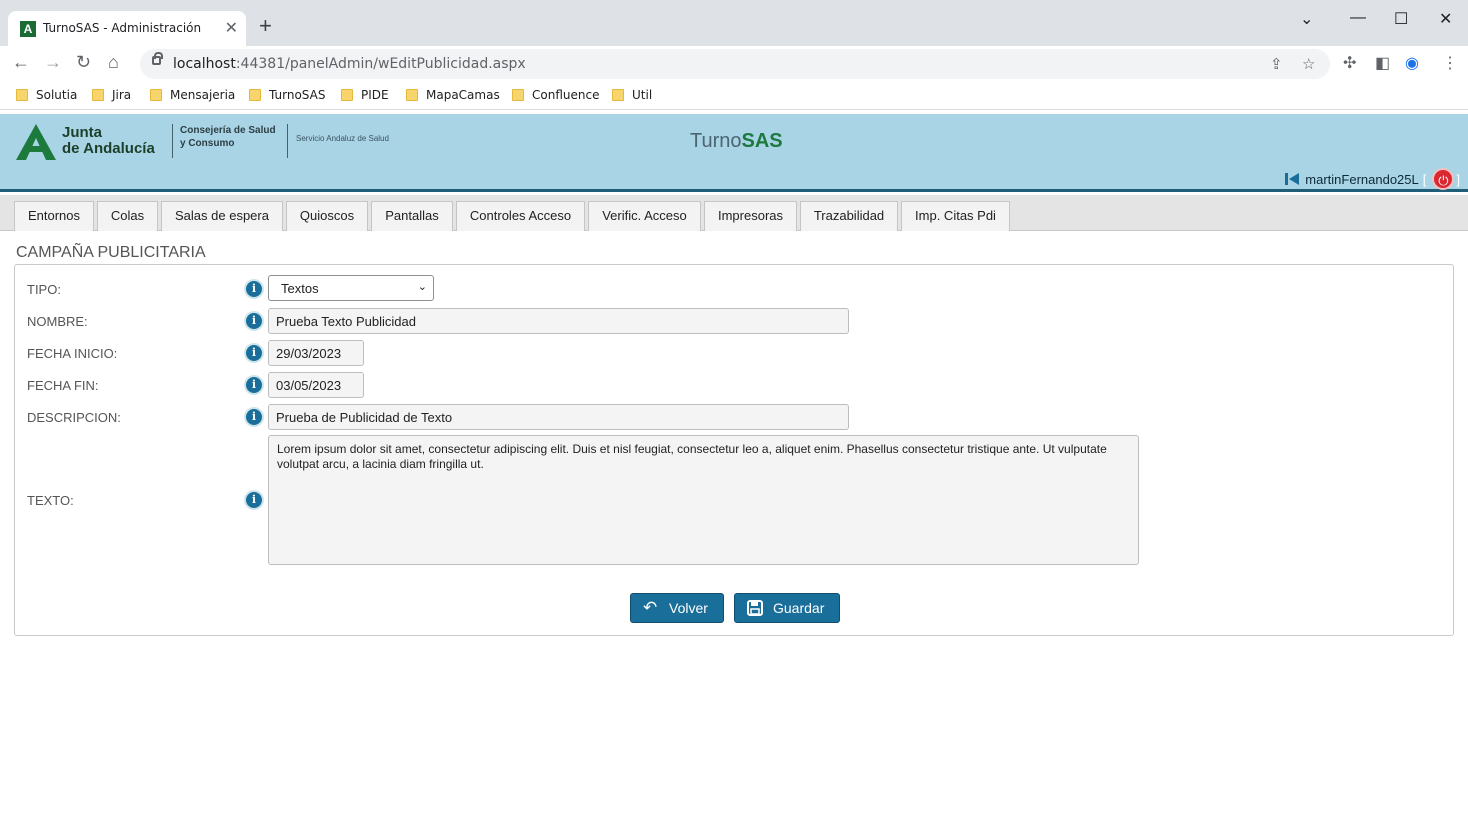 The image size is (1468, 817). Describe the element at coordinates (338, 141) in the screenshot. I see `sas-label: Servicio Andaluz de Salud` at that location.